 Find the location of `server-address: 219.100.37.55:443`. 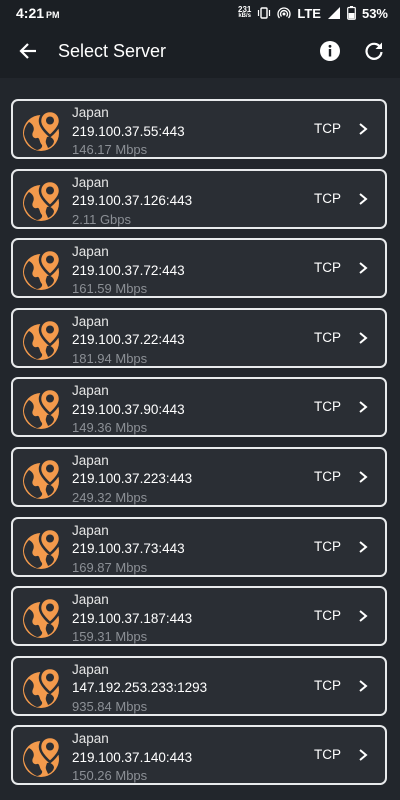

server-address: 219.100.37.55:443 is located at coordinates (128, 131).